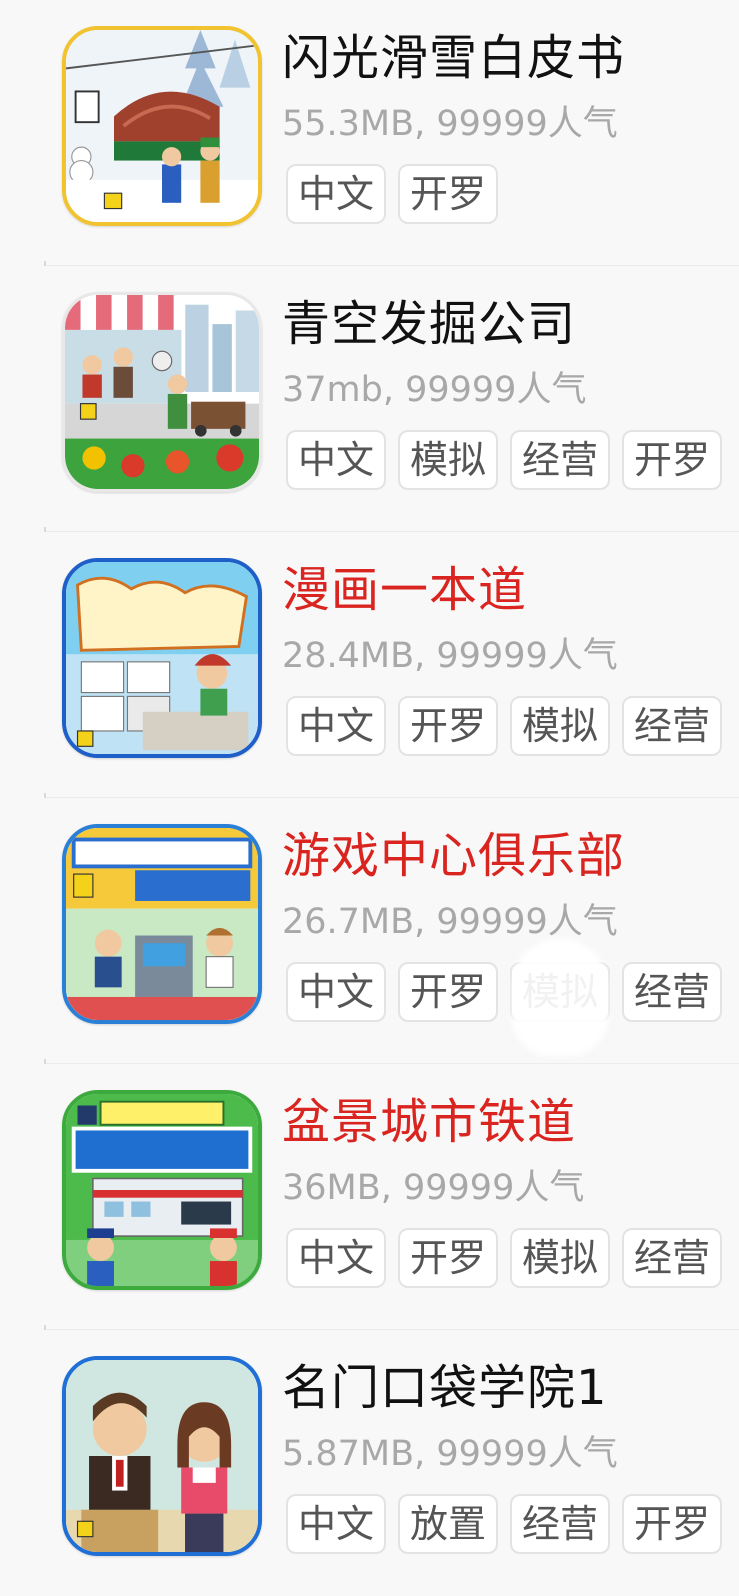 This screenshot has height=1596, width=739. What do you see at coordinates (162, 392) in the screenshot?
I see `street-market-icon` at bounding box center [162, 392].